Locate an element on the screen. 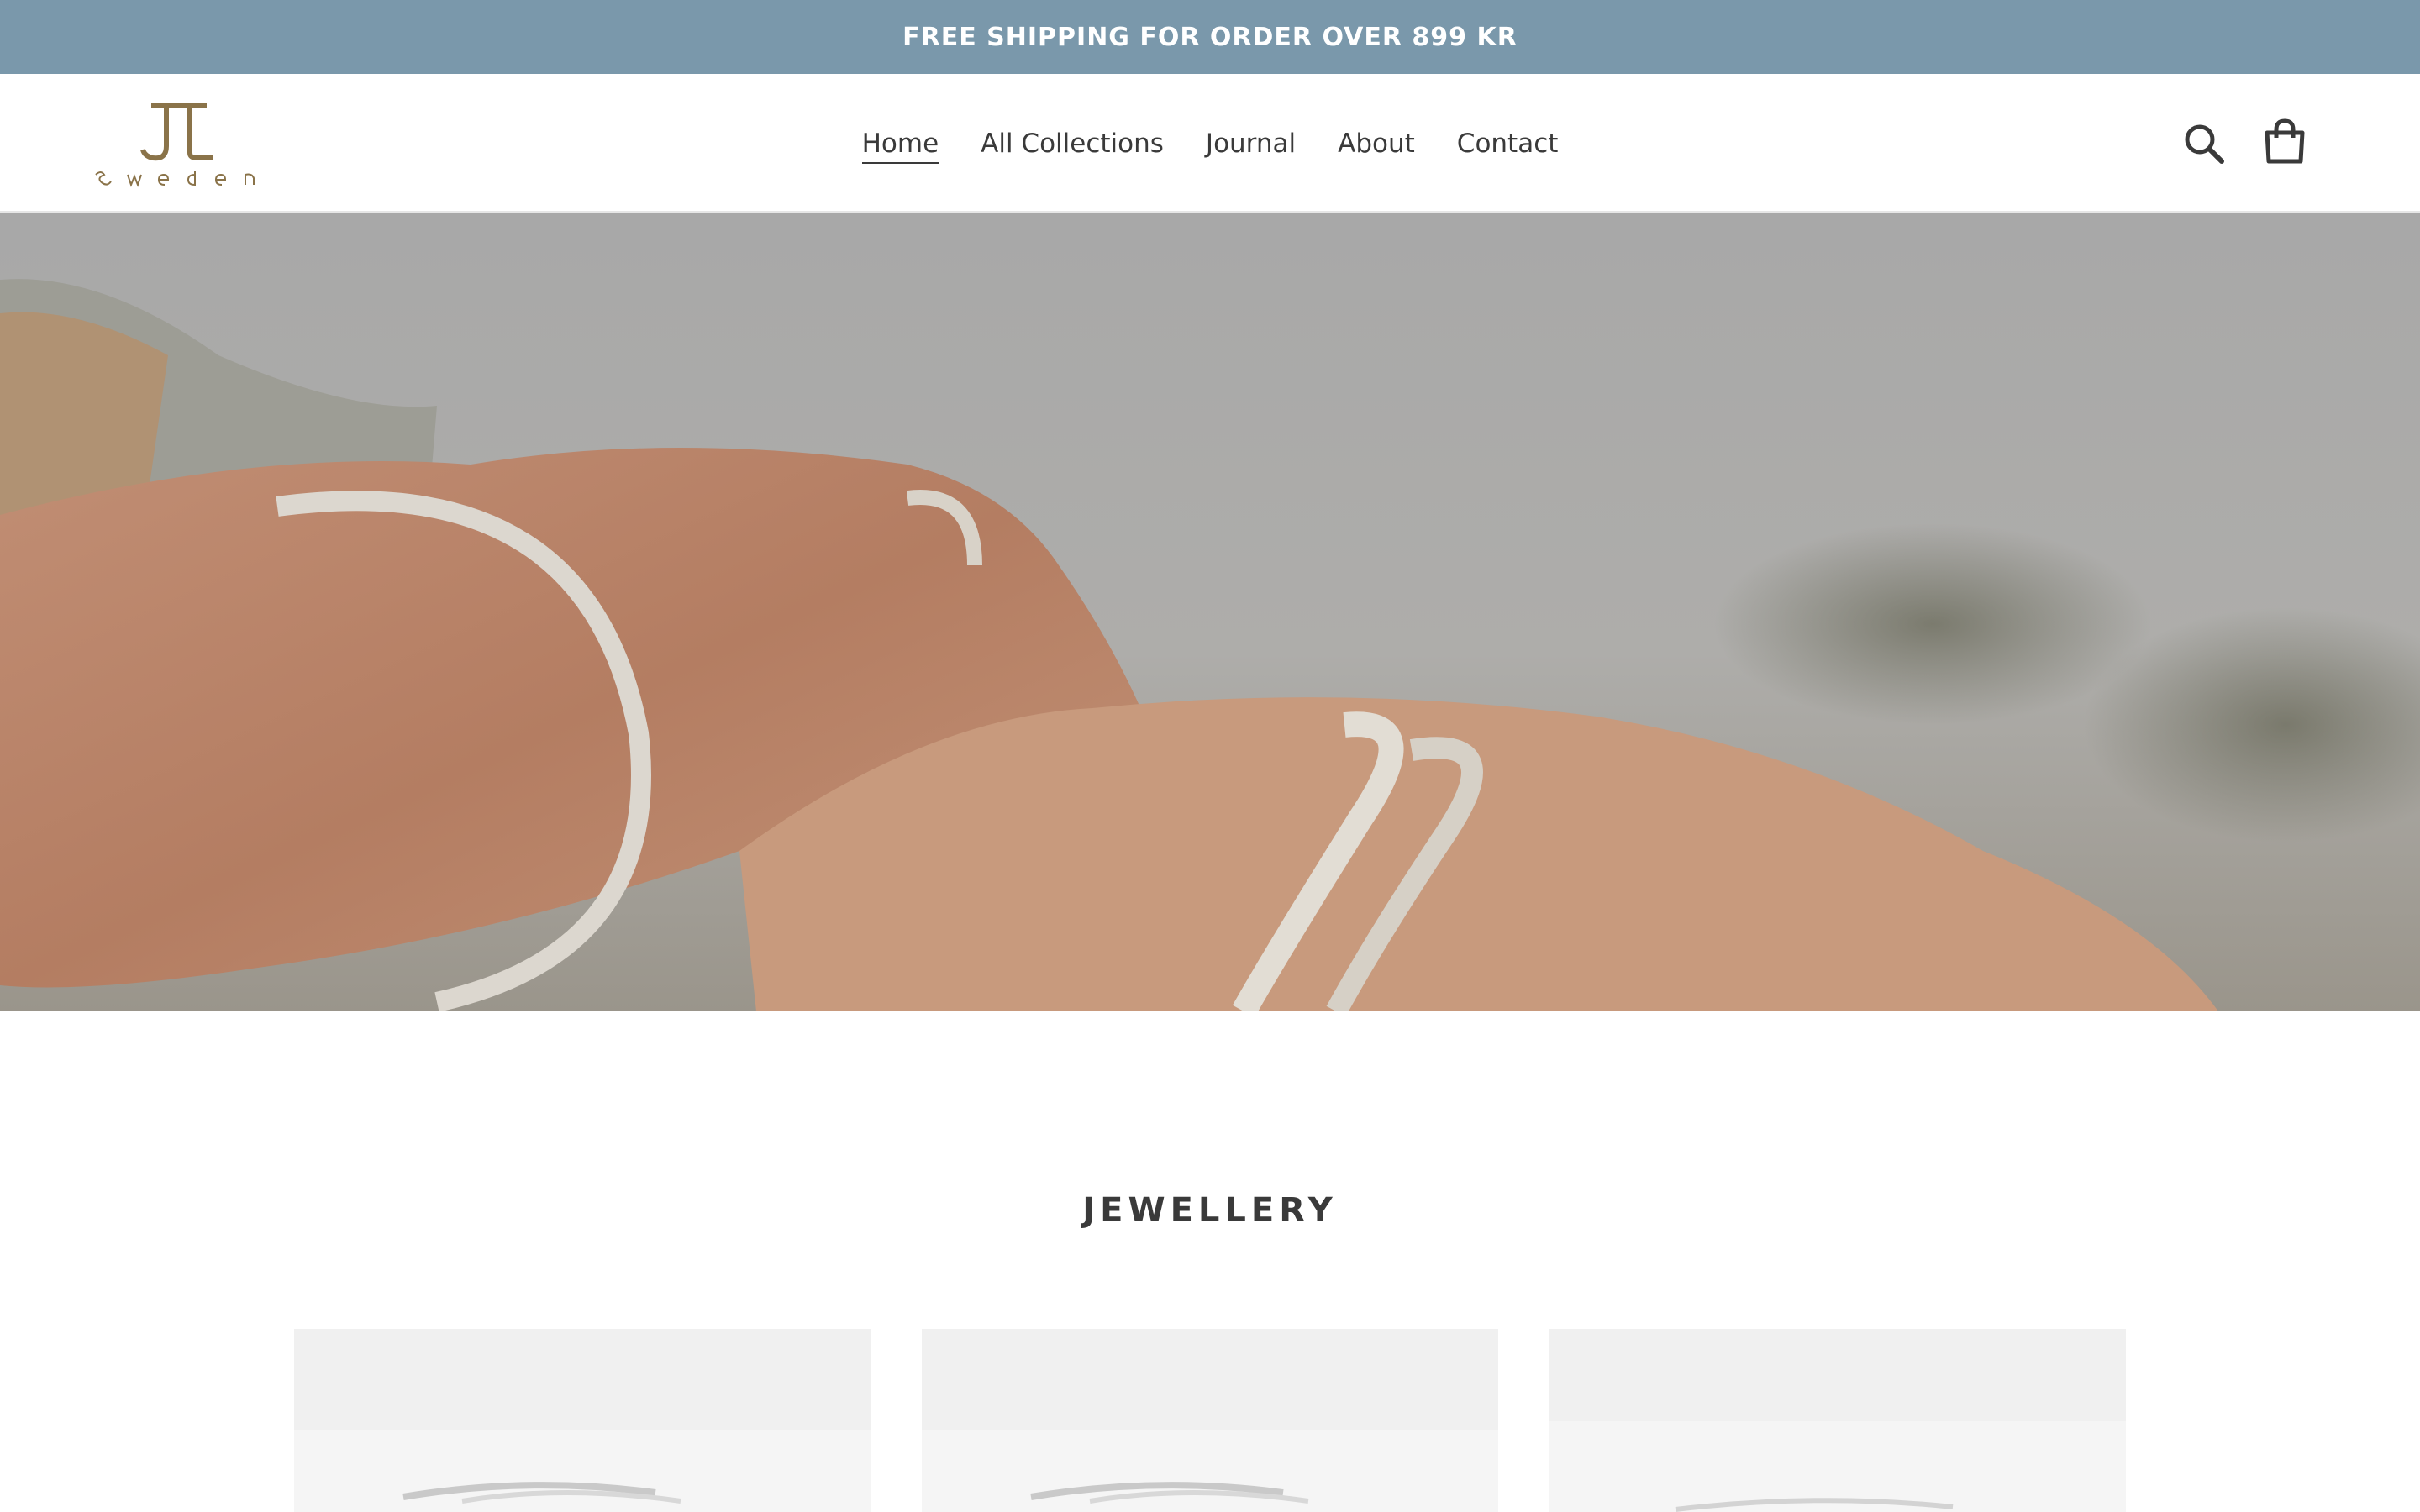 The height and width of the screenshot is (1512, 2420). cart-icon is located at coordinates (2284, 142).